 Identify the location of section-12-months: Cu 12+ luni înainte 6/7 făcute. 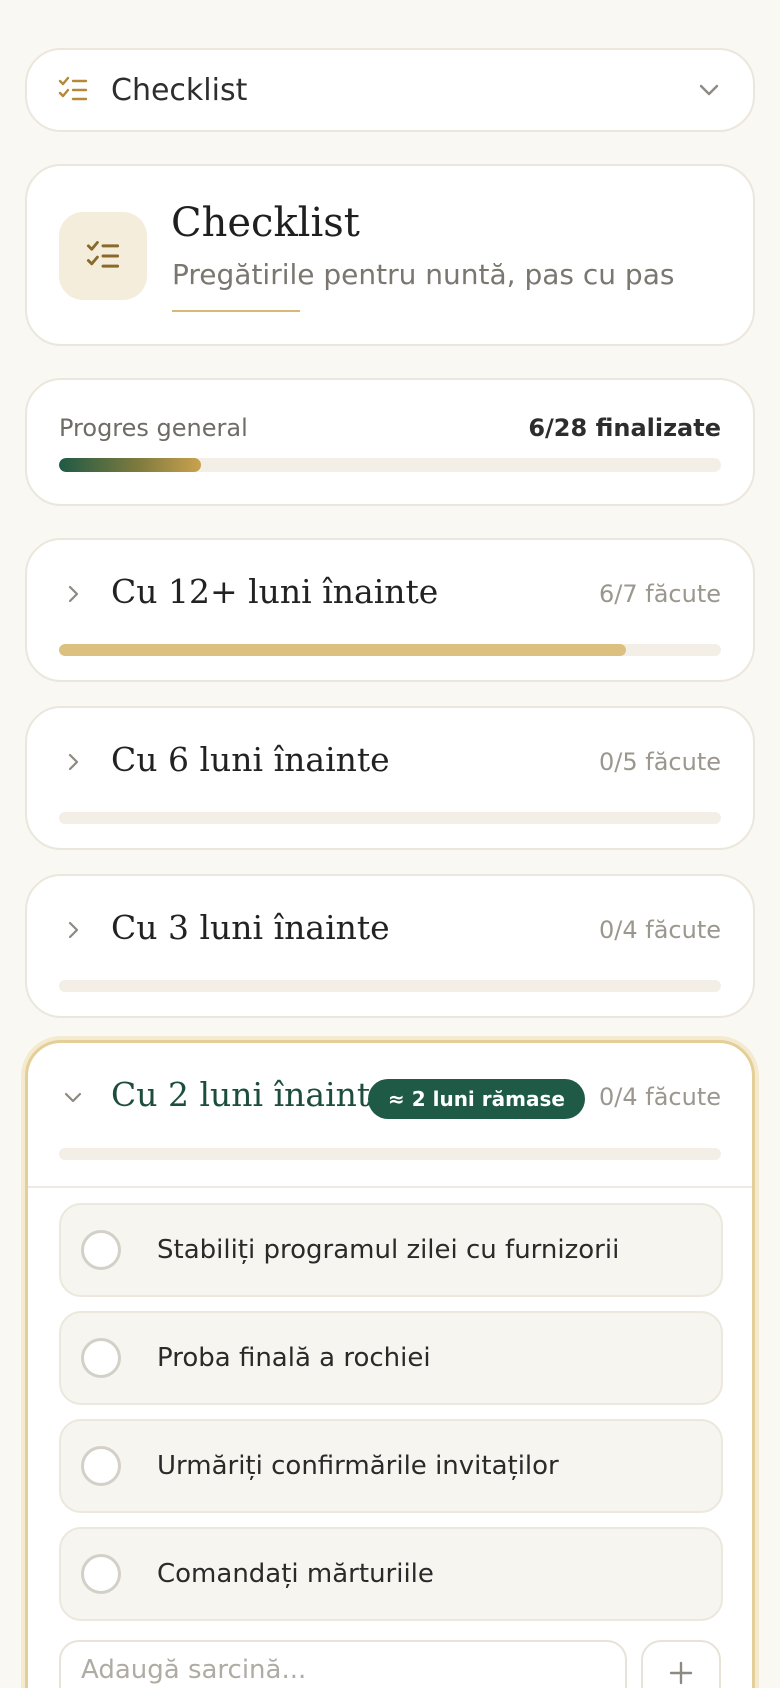
(390, 610).